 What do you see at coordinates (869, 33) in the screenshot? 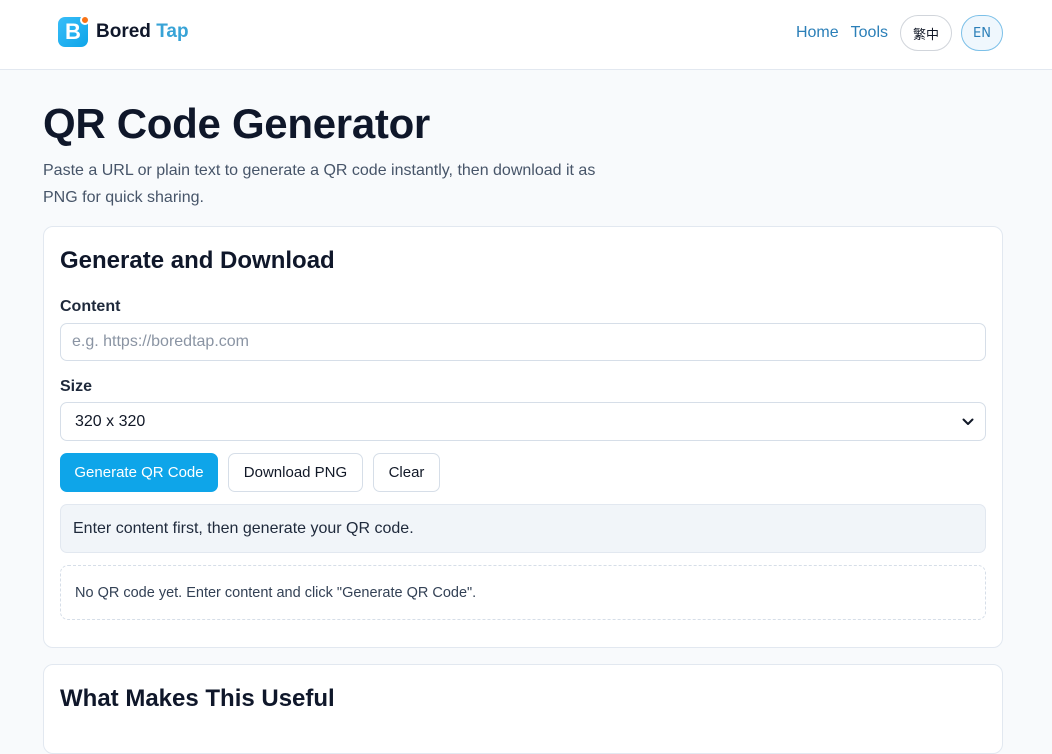
I see `nav-tools-link: Tools` at bounding box center [869, 33].